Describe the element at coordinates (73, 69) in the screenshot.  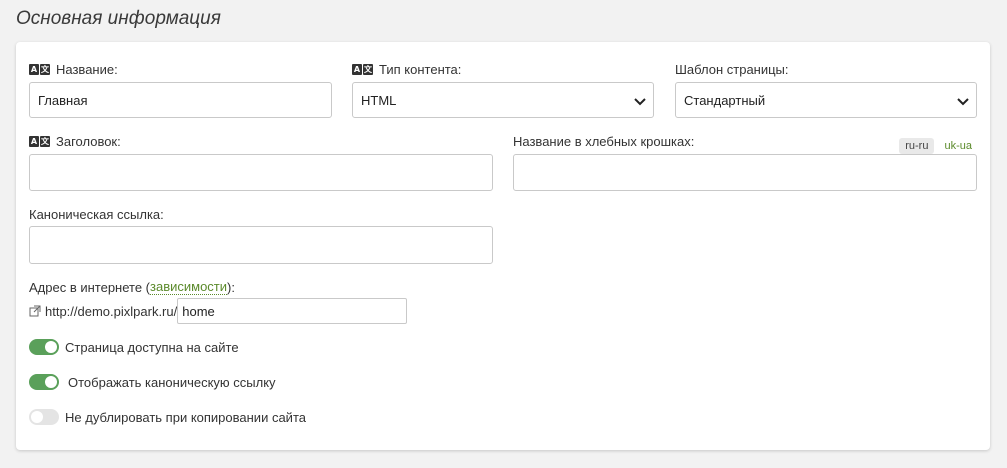
I see `name-label: A文 Название:` at that location.